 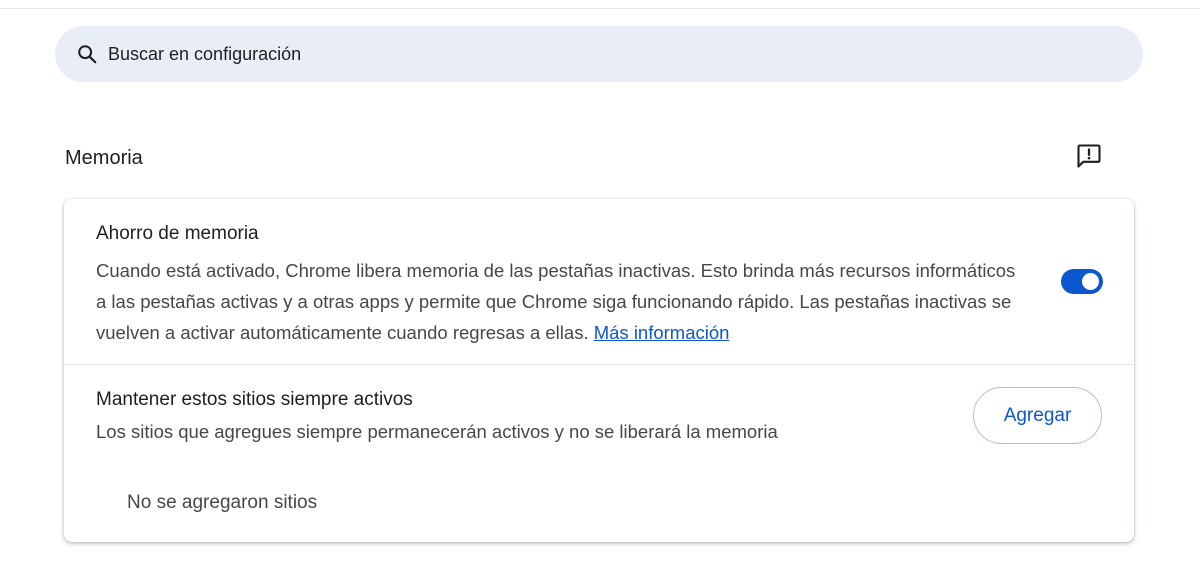 I want to click on search-bar, so click(x=599, y=54).